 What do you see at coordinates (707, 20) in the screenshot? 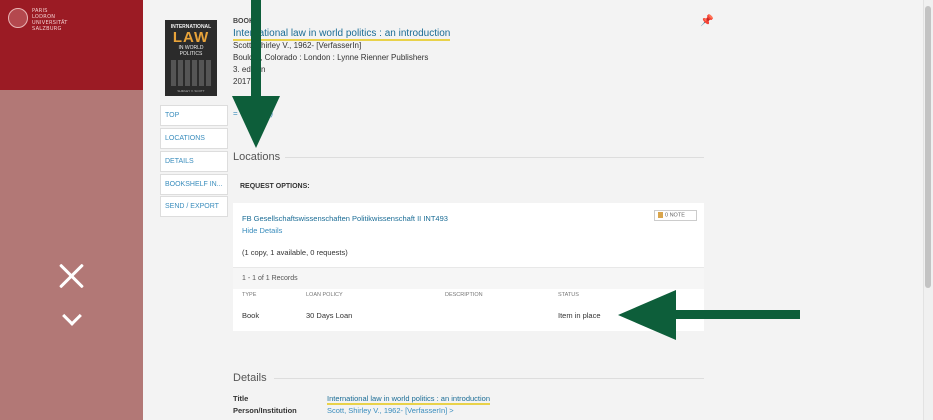
I see `pin-icon: 📌` at bounding box center [707, 20].